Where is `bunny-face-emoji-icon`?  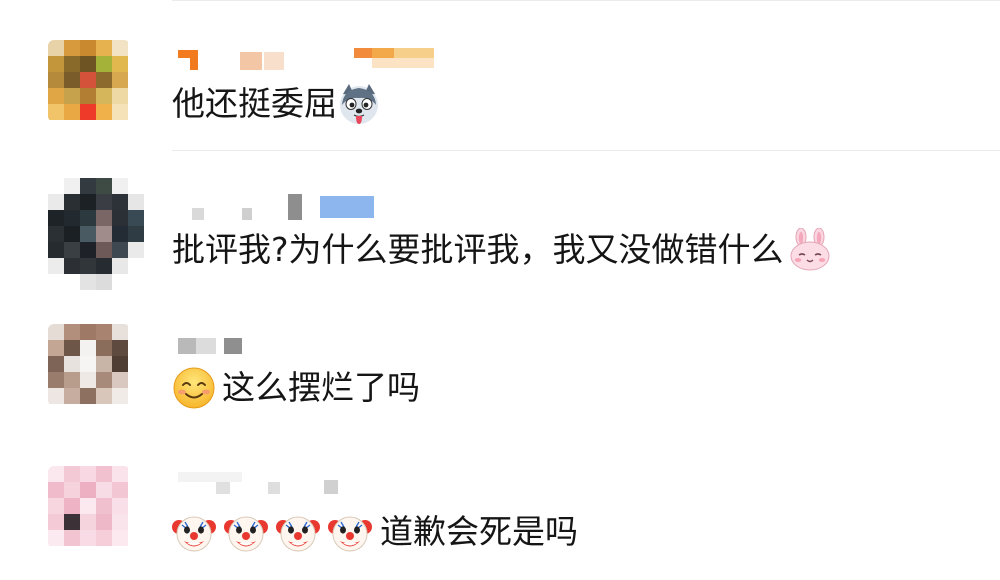 bunny-face-emoji-icon is located at coordinates (810, 250).